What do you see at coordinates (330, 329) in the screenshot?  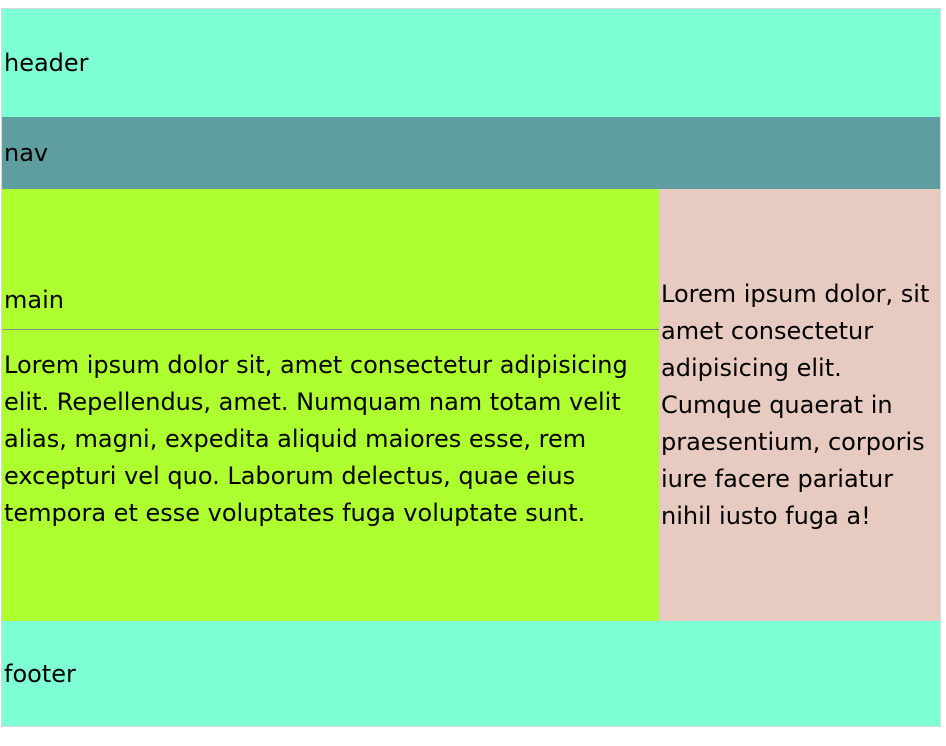 I see `main-divider` at bounding box center [330, 329].